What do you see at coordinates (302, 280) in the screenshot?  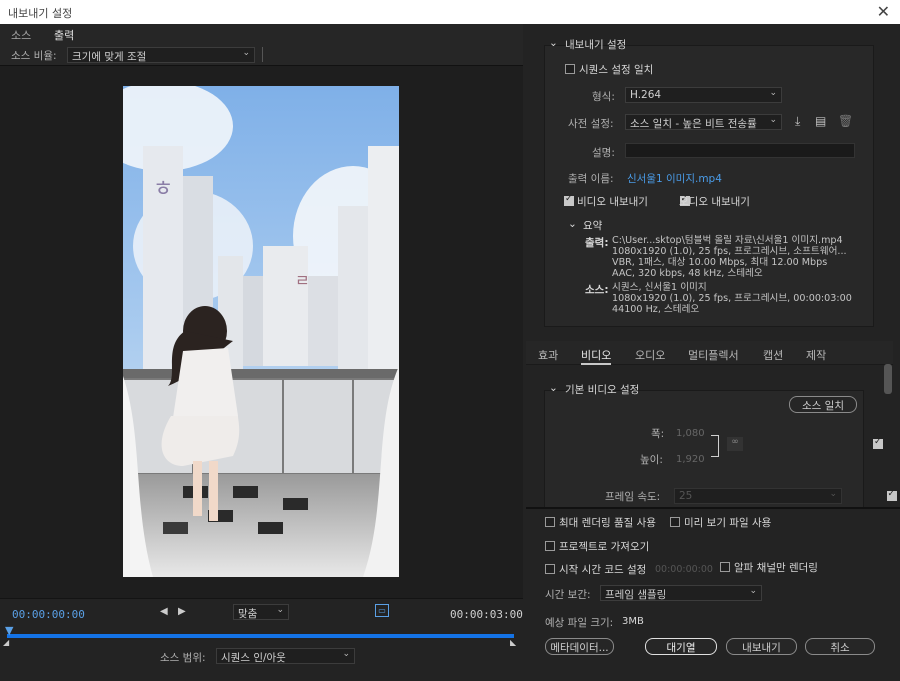 I see `svg-text: ㄹ` at bounding box center [302, 280].